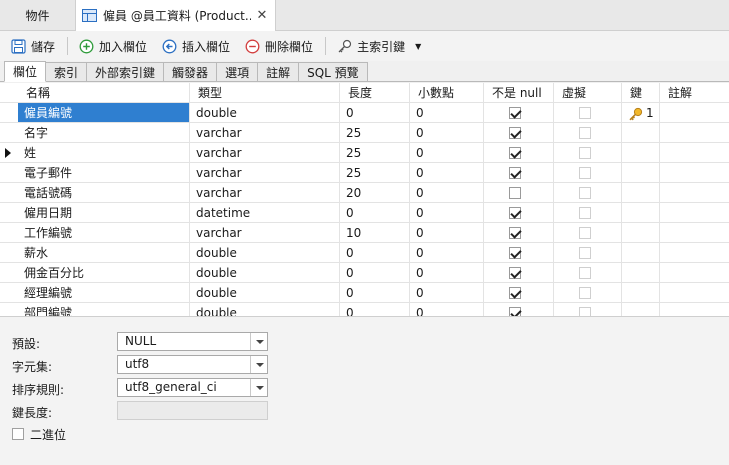  Describe the element at coordinates (375, 93) in the screenshot. I see `header-length: 長度` at that location.